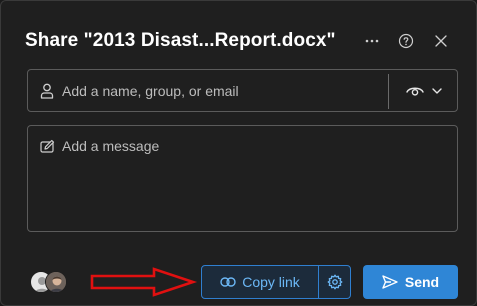 The image size is (477, 306). I want to click on link-settings-button, so click(334, 282).